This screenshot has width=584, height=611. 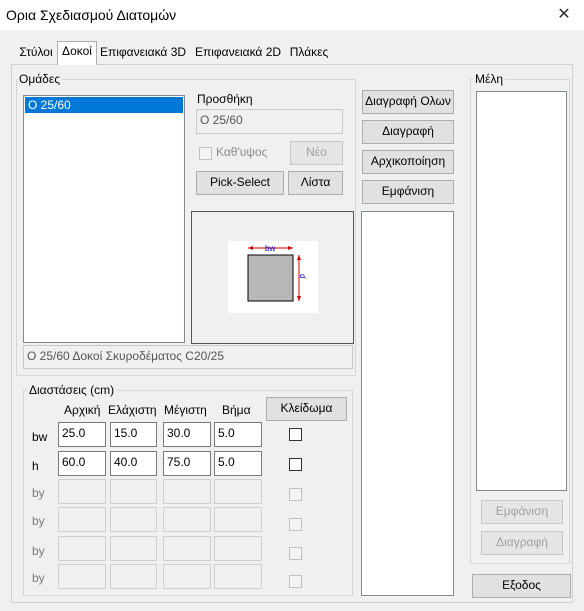 I want to click on section-preview: bw d, so click(x=273, y=277).